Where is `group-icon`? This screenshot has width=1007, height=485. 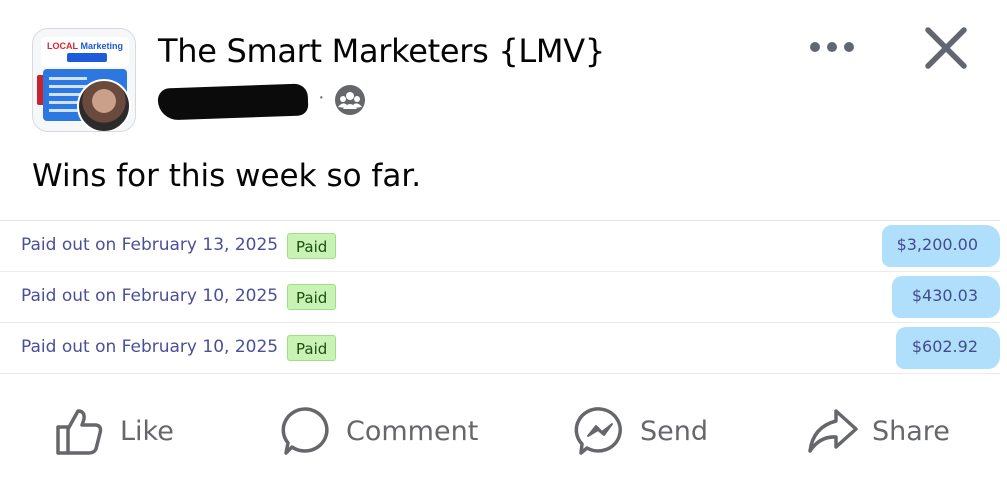 group-icon is located at coordinates (350, 100).